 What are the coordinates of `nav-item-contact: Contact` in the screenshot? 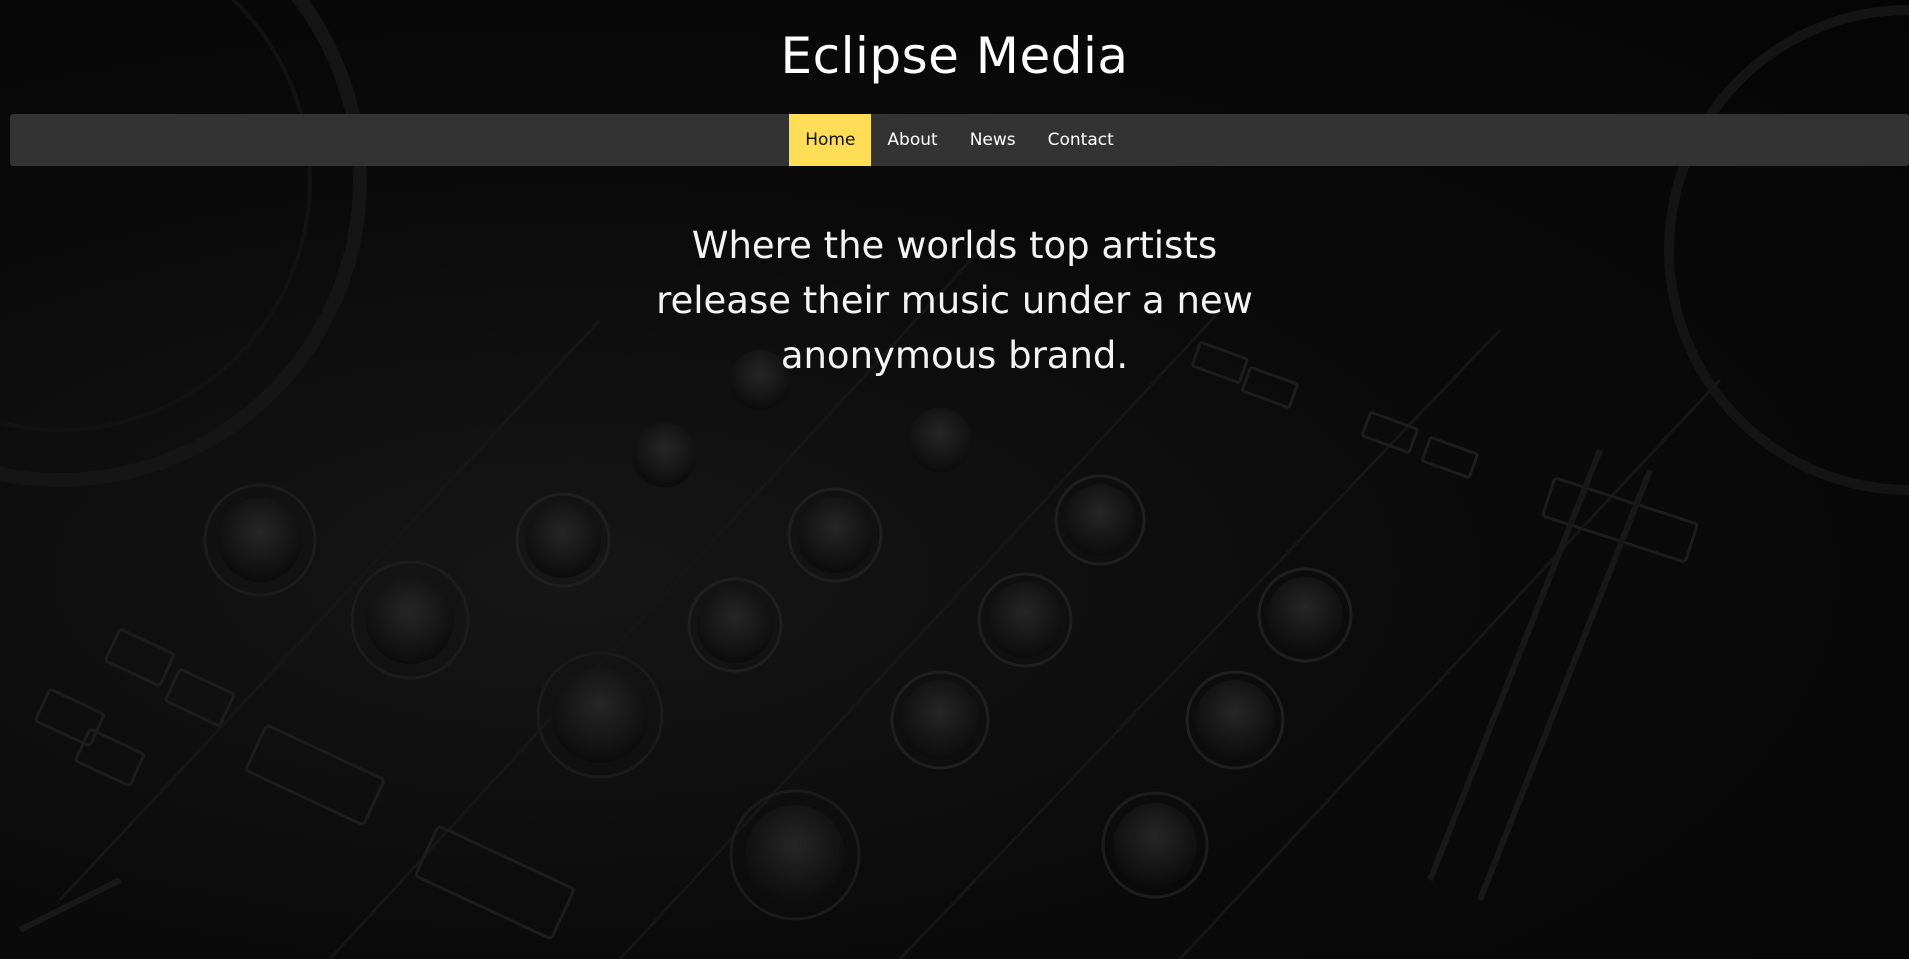 It's located at (1081, 140).